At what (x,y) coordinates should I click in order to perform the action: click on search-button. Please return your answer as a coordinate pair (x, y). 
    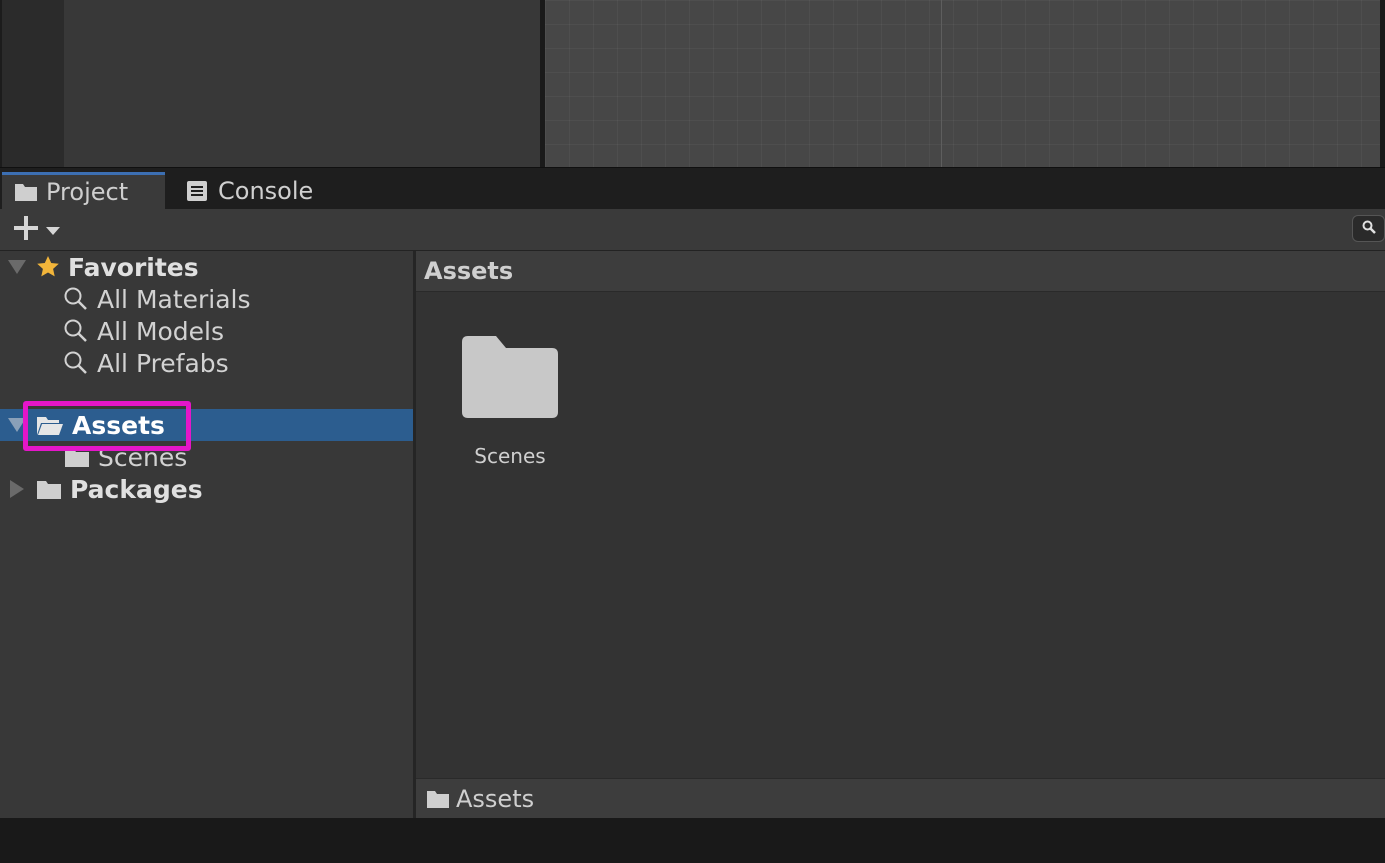
    Looking at the image, I should click on (1368, 228).